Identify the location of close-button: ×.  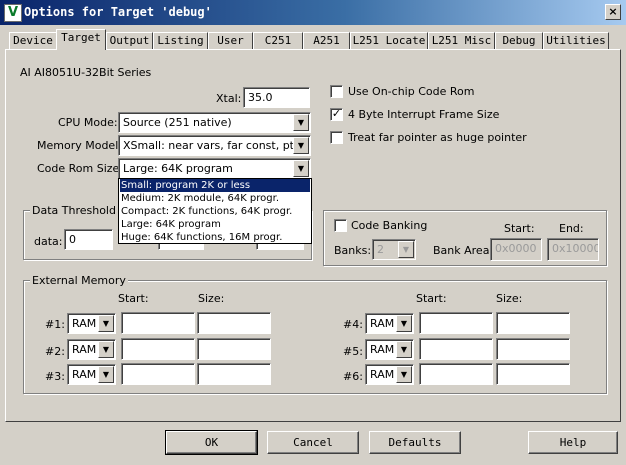
(613, 12).